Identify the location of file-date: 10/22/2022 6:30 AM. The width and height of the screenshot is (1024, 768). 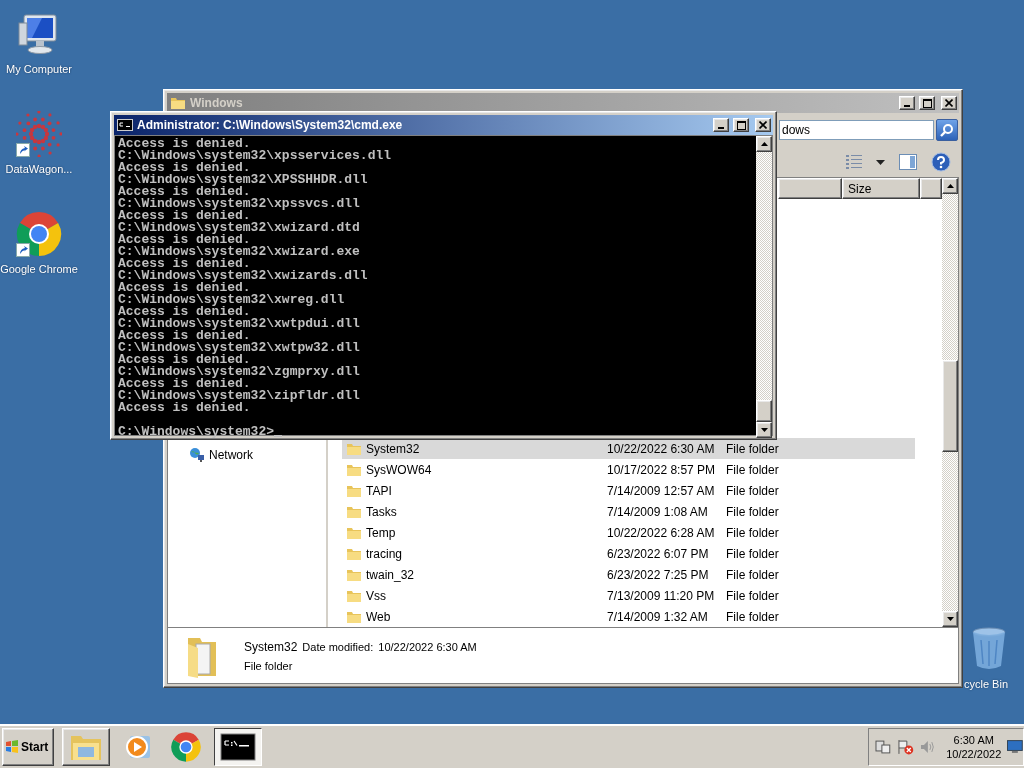
(661, 448).